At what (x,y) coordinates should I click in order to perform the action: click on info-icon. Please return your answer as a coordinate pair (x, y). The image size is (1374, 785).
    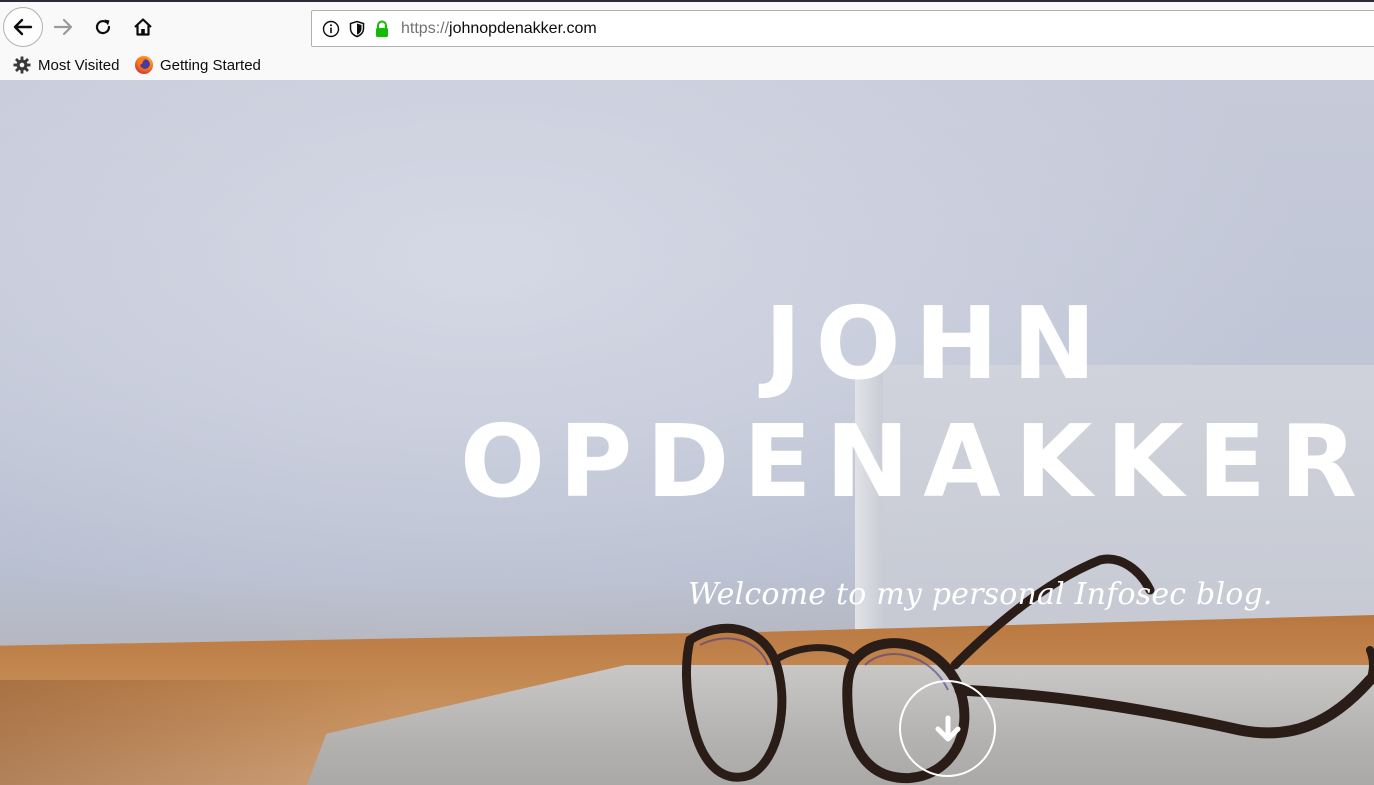
    Looking at the image, I should click on (331, 29).